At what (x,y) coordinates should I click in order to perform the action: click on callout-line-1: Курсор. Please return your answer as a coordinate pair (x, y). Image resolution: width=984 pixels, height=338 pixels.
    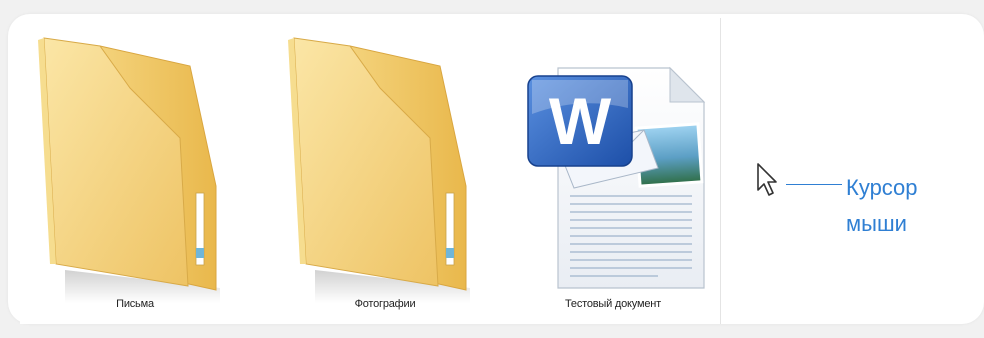
    Looking at the image, I should click on (882, 187).